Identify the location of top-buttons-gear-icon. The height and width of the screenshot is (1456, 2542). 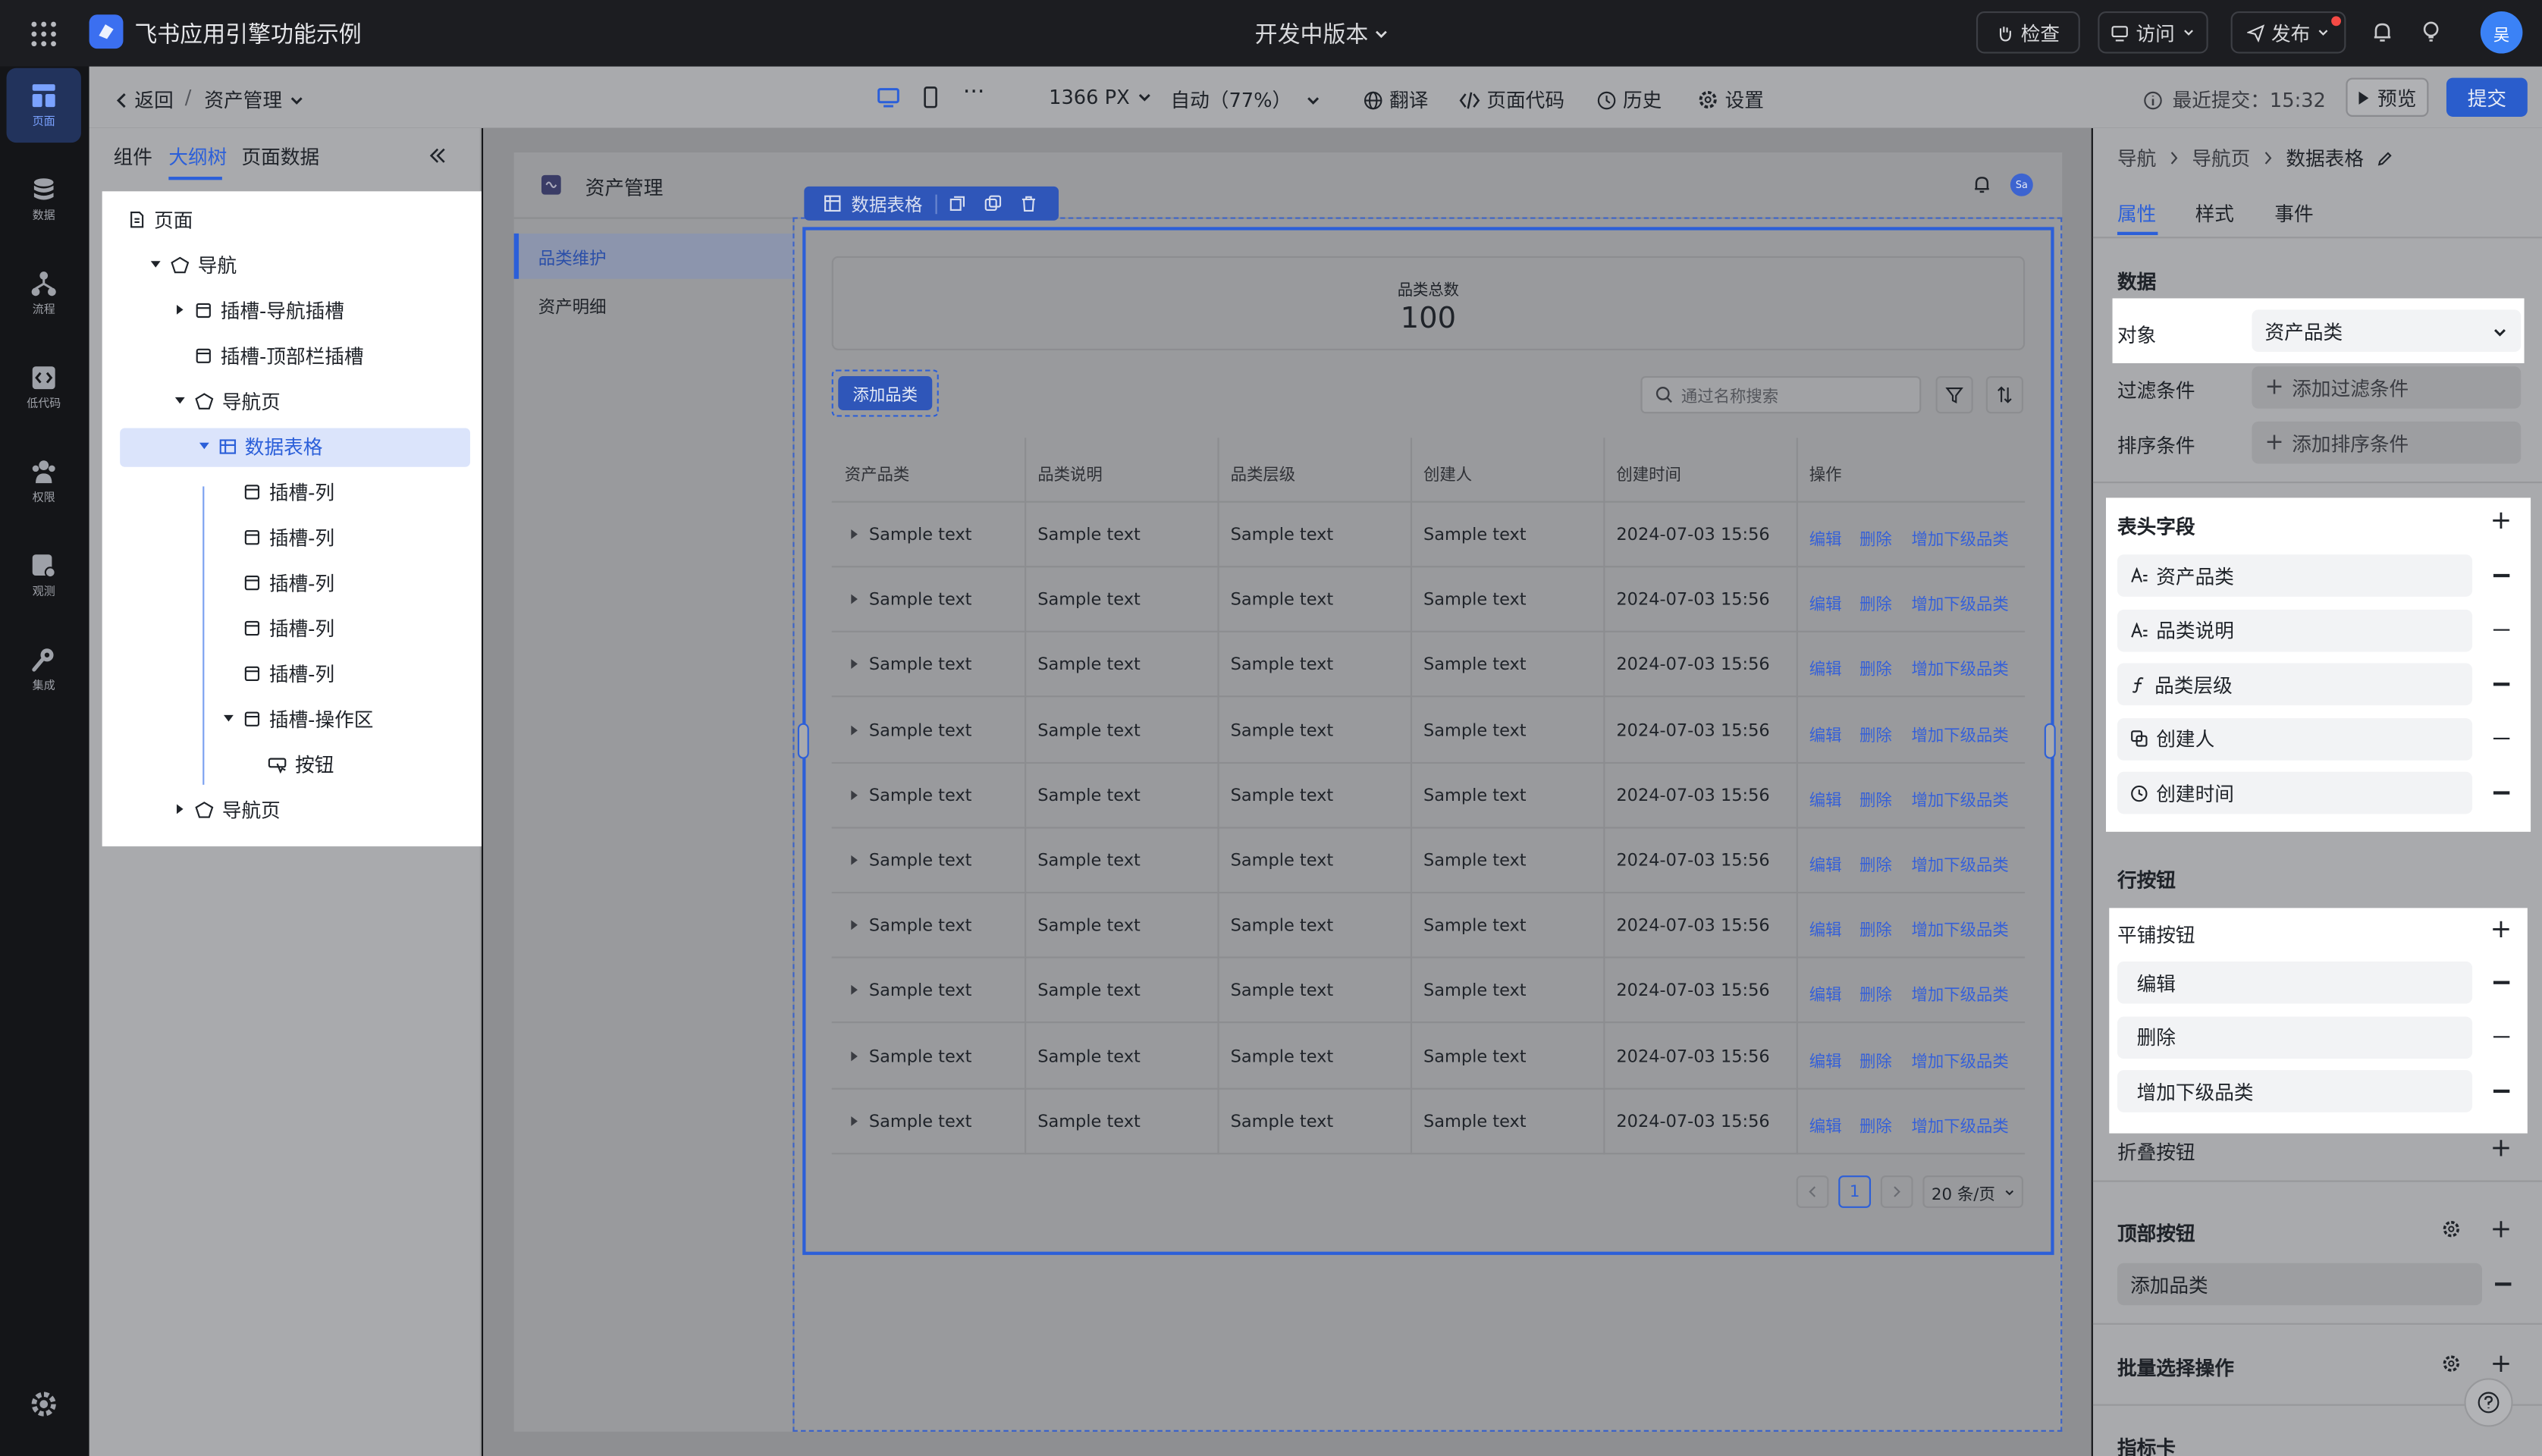
(2452, 1229).